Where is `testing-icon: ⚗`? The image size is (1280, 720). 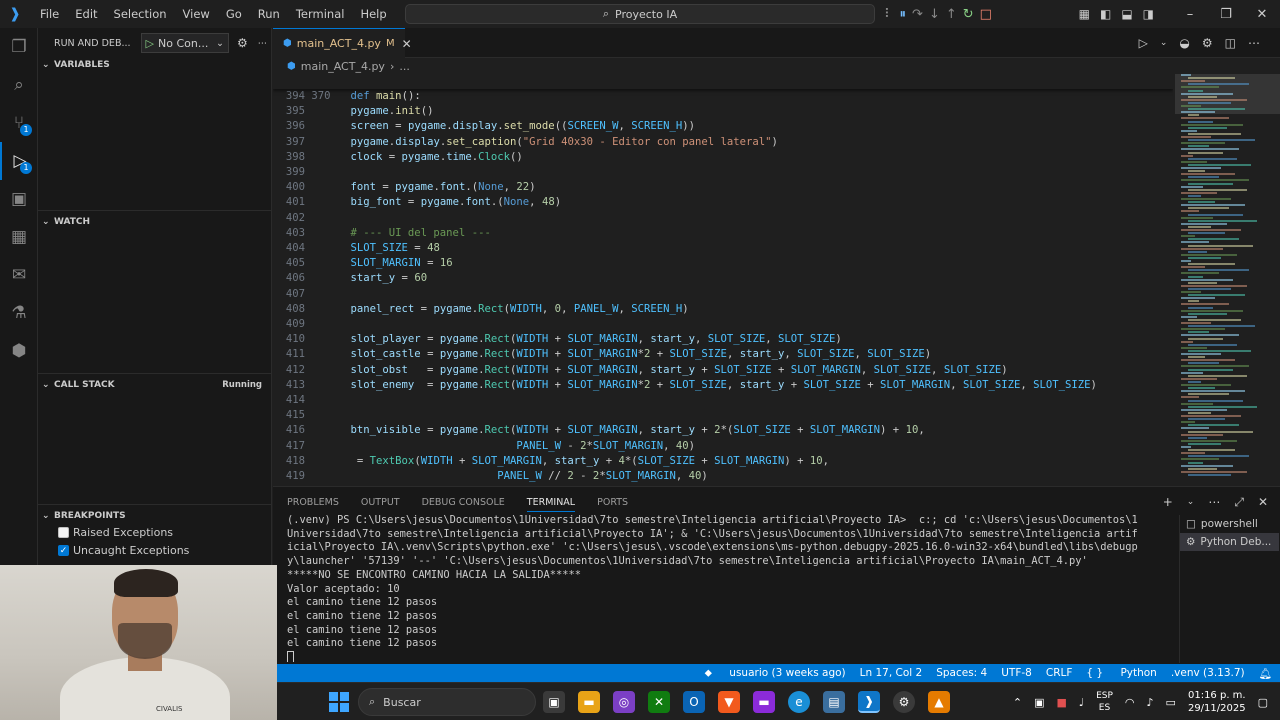
testing-icon: ⚗ is located at coordinates (19, 313).